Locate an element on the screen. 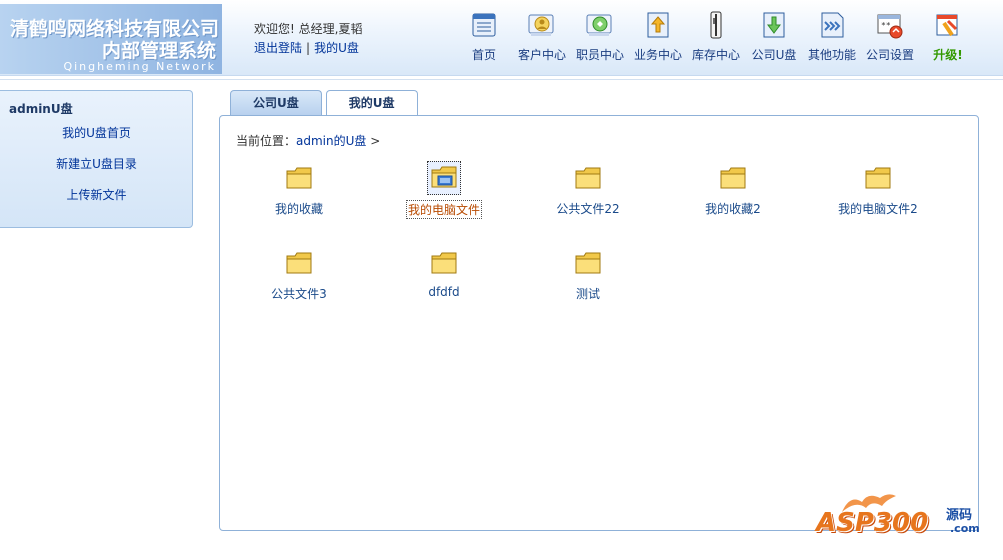 The image size is (1003, 560). watermark-cn: 源码 is located at coordinates (959, 515).